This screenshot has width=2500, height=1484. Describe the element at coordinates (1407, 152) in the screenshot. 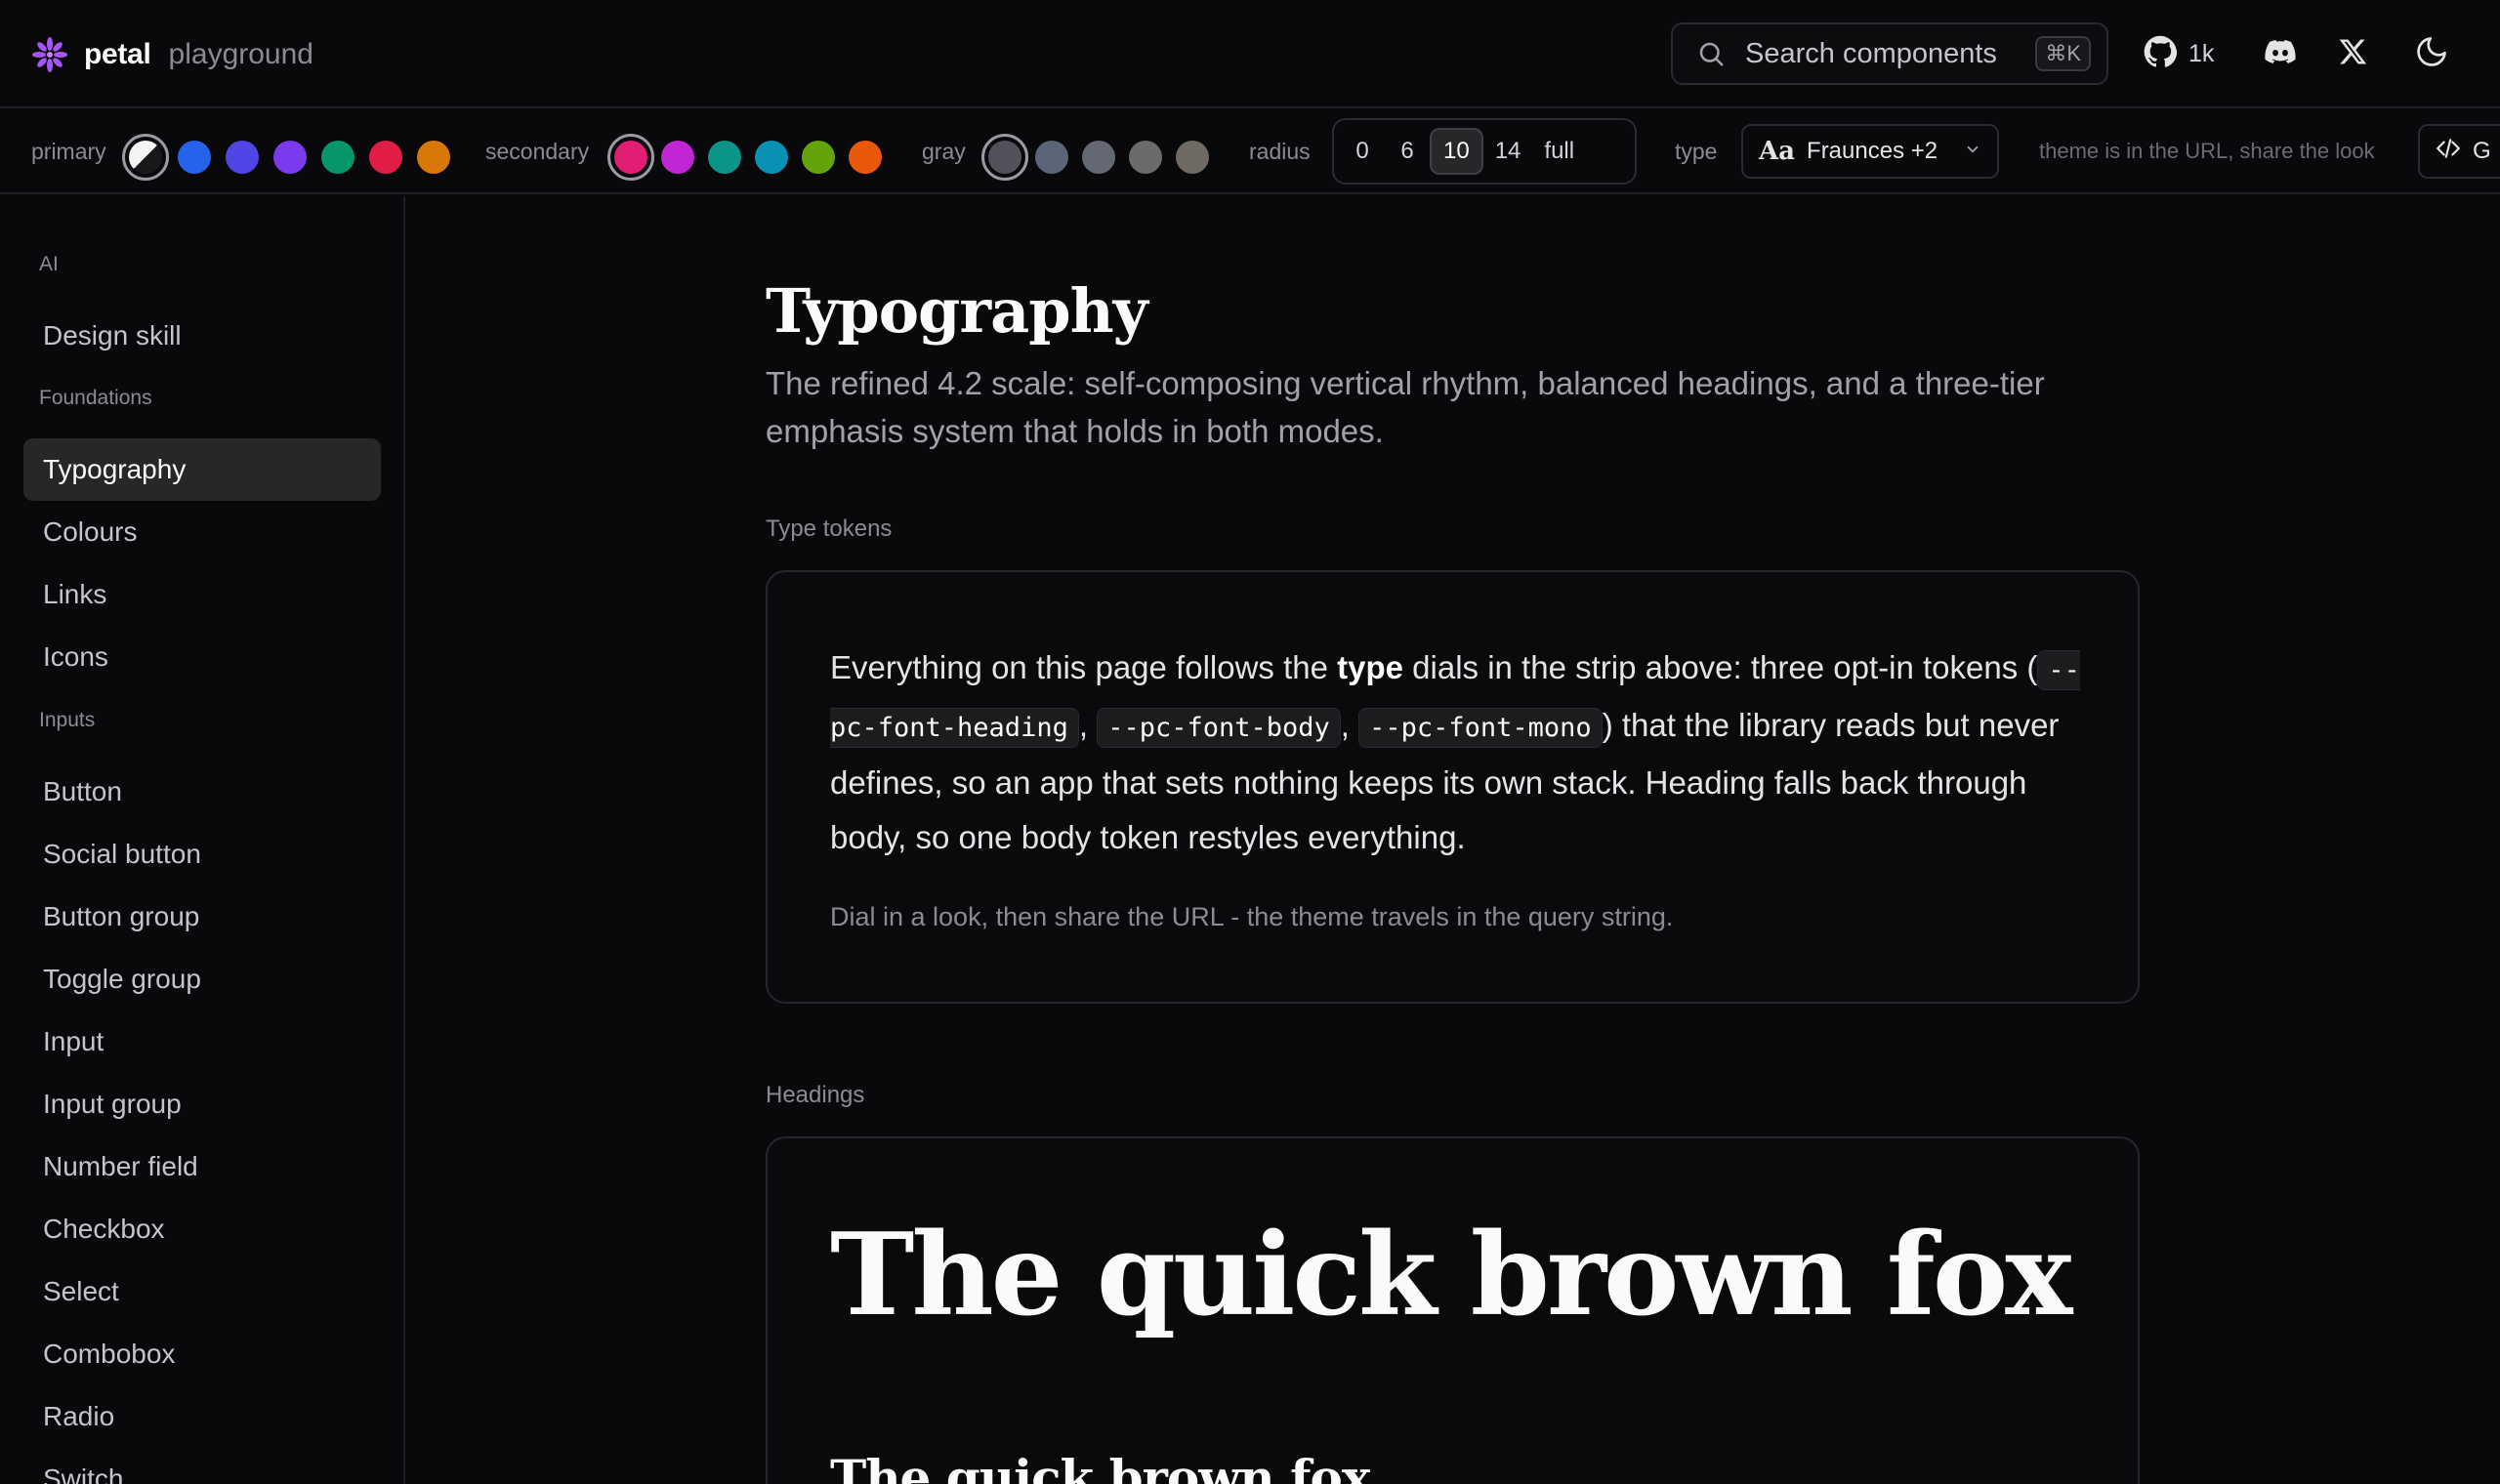

I see `radius-option-6: 6` at that location.